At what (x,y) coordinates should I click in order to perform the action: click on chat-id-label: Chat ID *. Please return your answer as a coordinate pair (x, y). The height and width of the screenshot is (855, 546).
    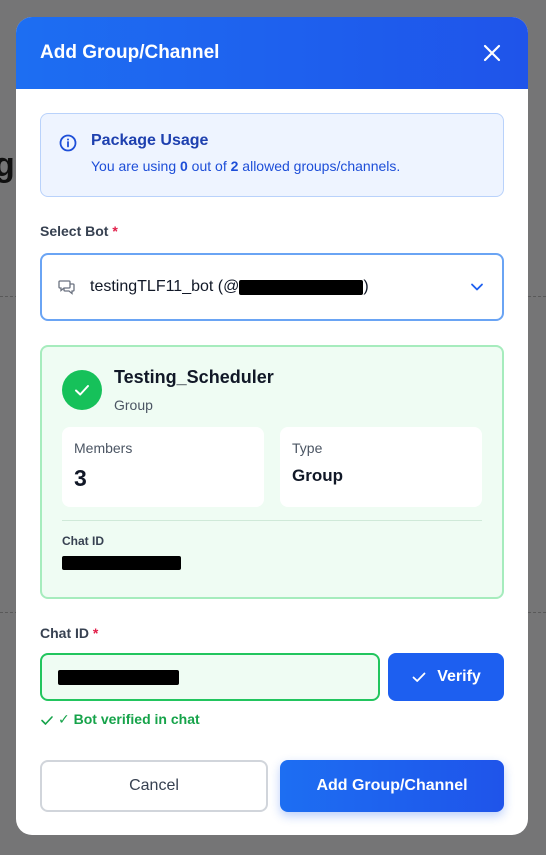
    Looking at the image, I should click on (69, 633).